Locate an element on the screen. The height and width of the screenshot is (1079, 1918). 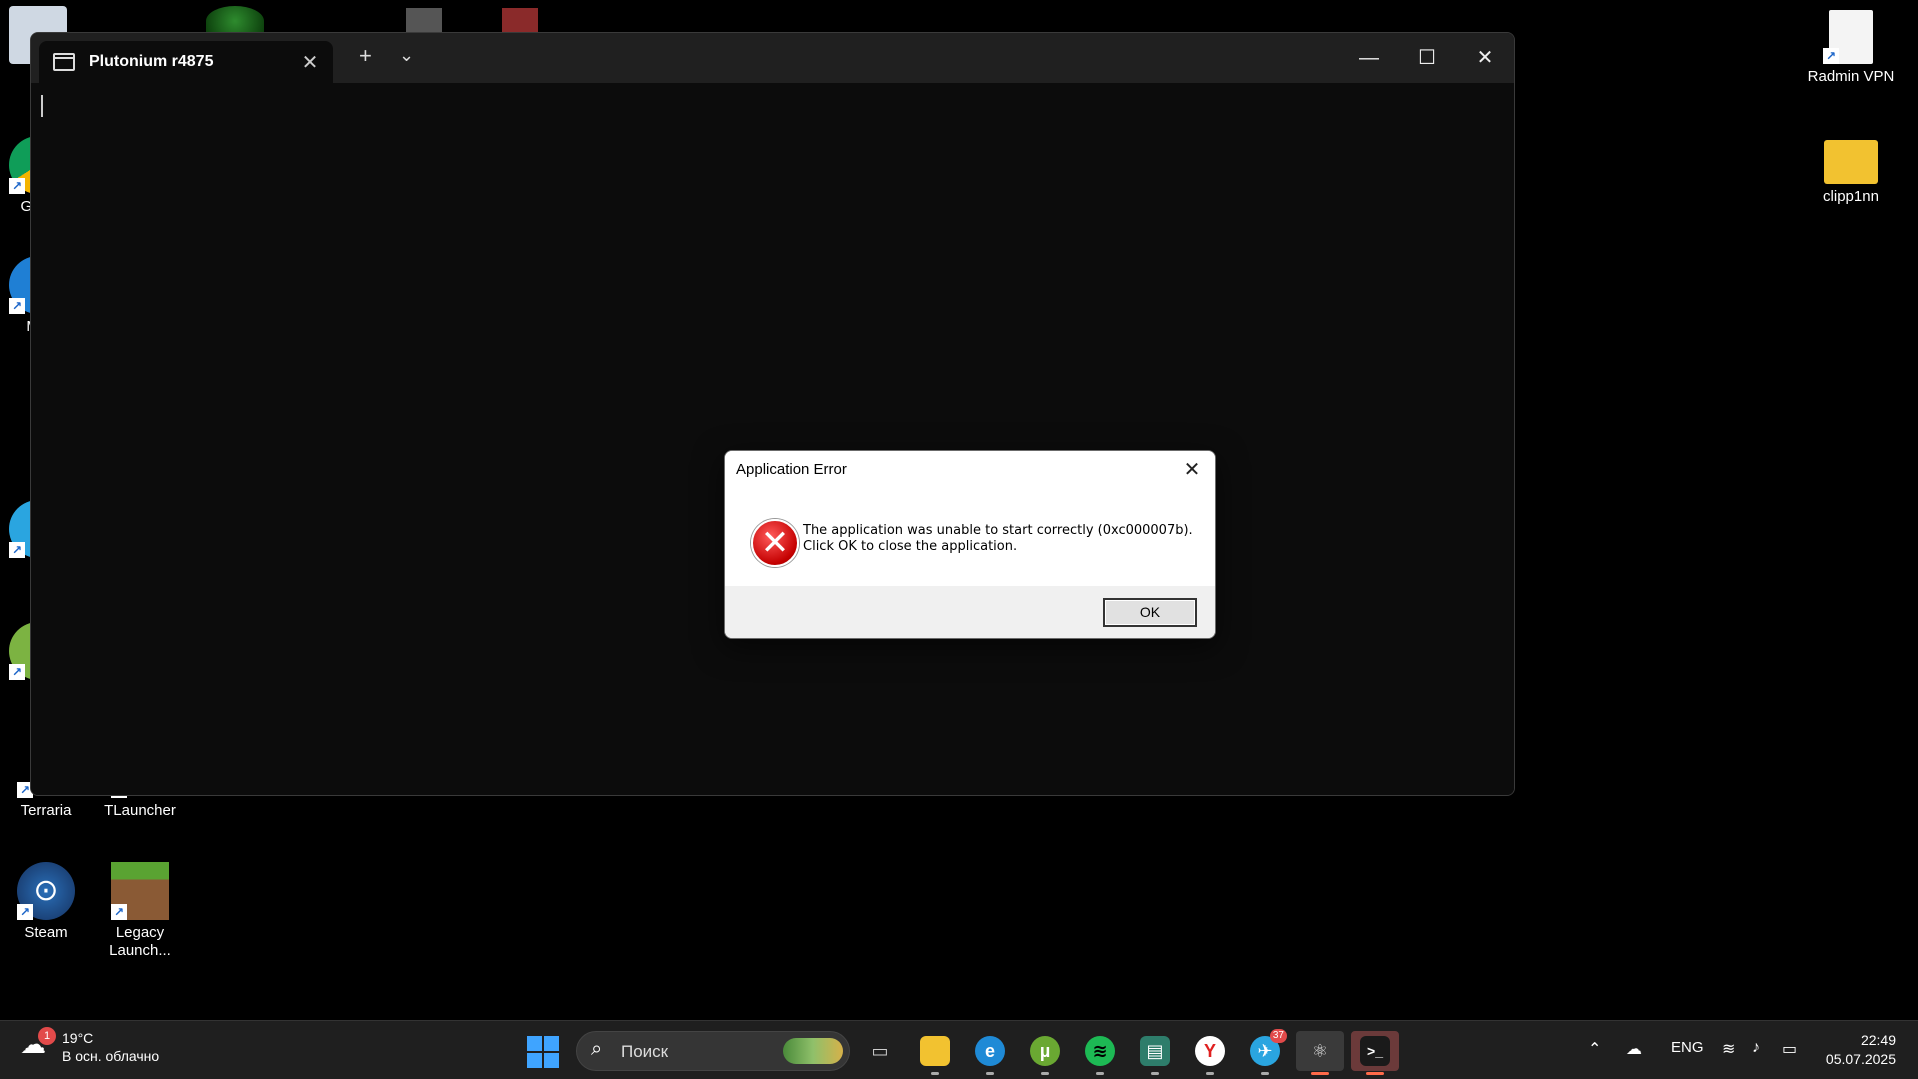
taskbar-utorrent: µ is located at coordinates (1045, 1053).